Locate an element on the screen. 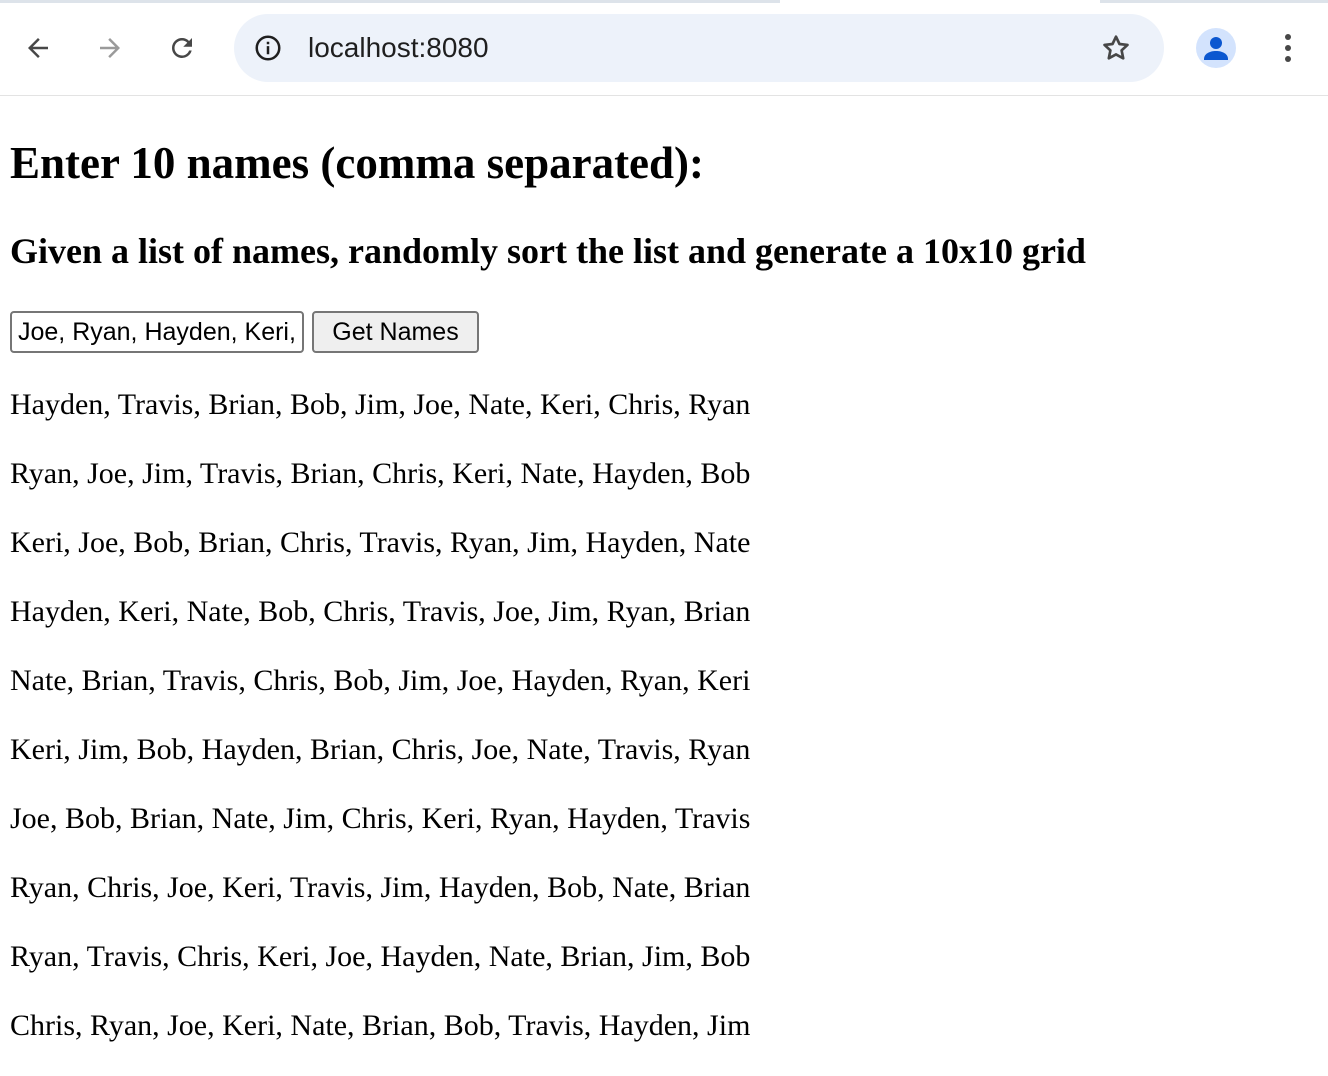 The height and width of the screenshot is (1076, 1328). person-icon is located at coordinates (1216, 48).